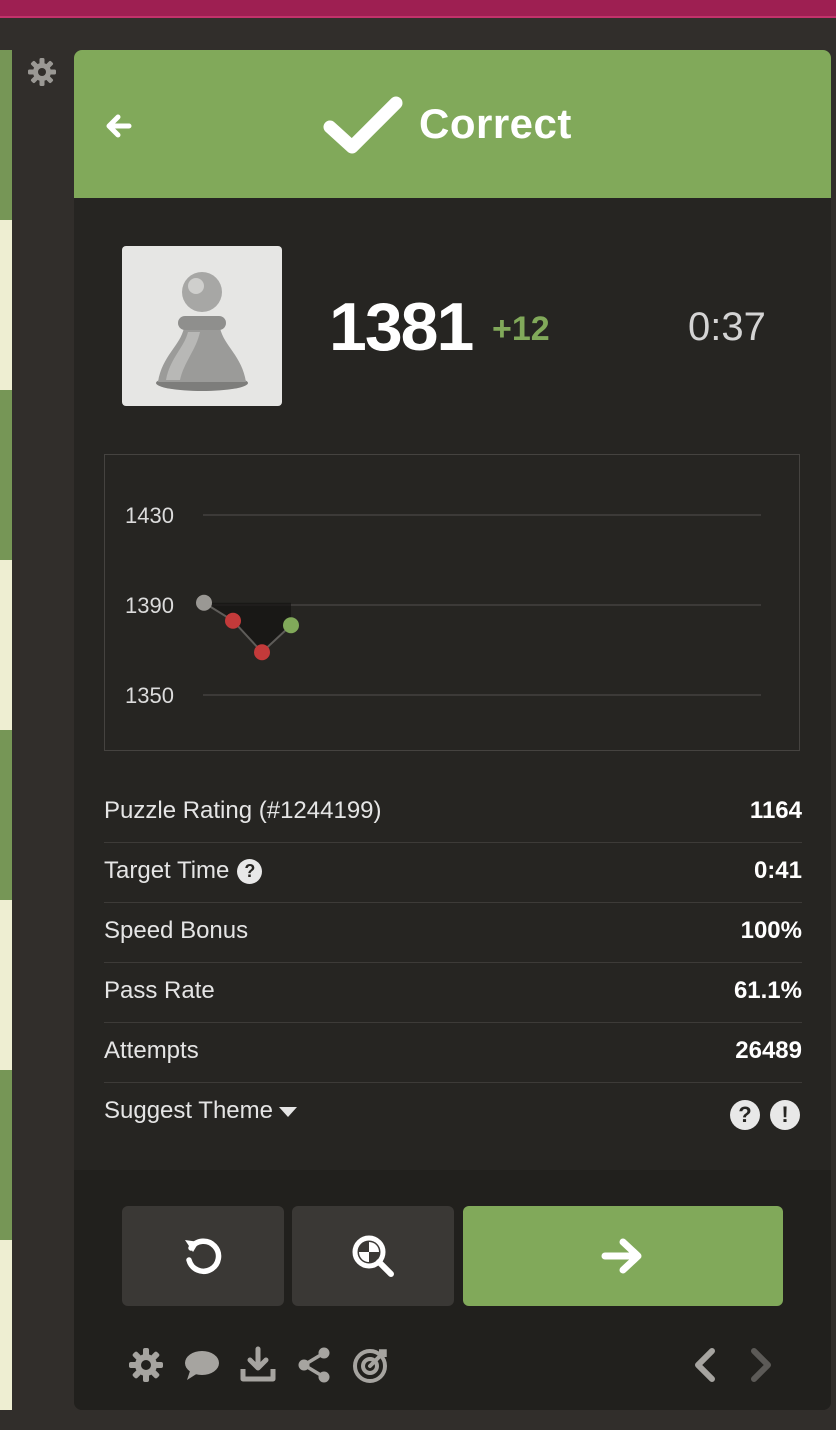  I want to click on suggest-theme-row: Suggest Theme ?!, so click(453, 1113).